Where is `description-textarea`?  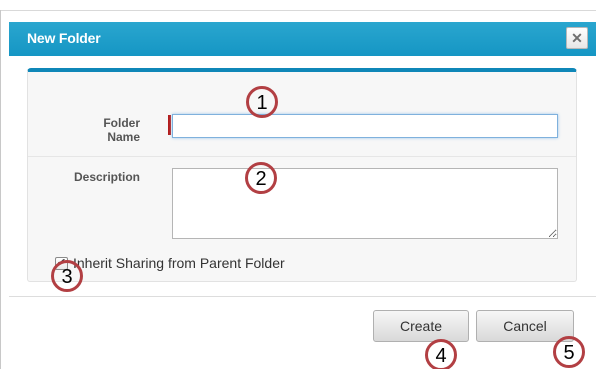
description-textarea is located at coordinates (365, 203).